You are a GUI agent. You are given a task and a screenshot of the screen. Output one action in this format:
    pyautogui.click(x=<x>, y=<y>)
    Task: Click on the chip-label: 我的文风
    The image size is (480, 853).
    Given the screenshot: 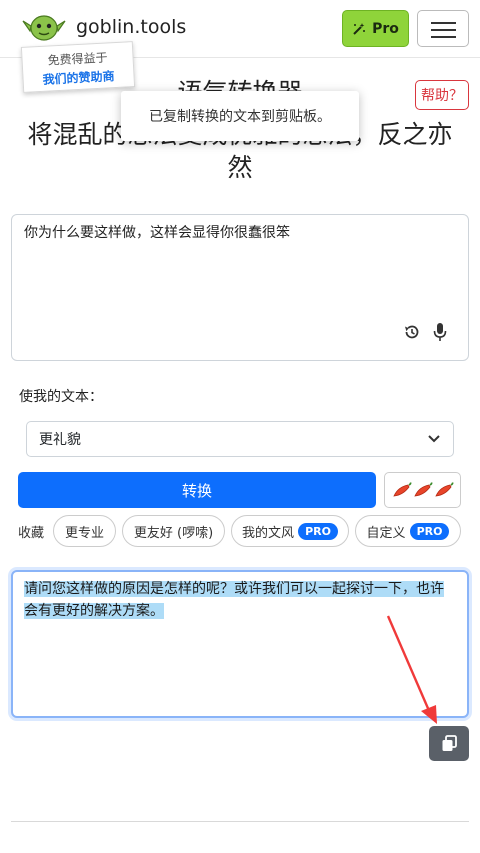 What is the action you would take?
    pyautogui.click(x=268, y=533)
    